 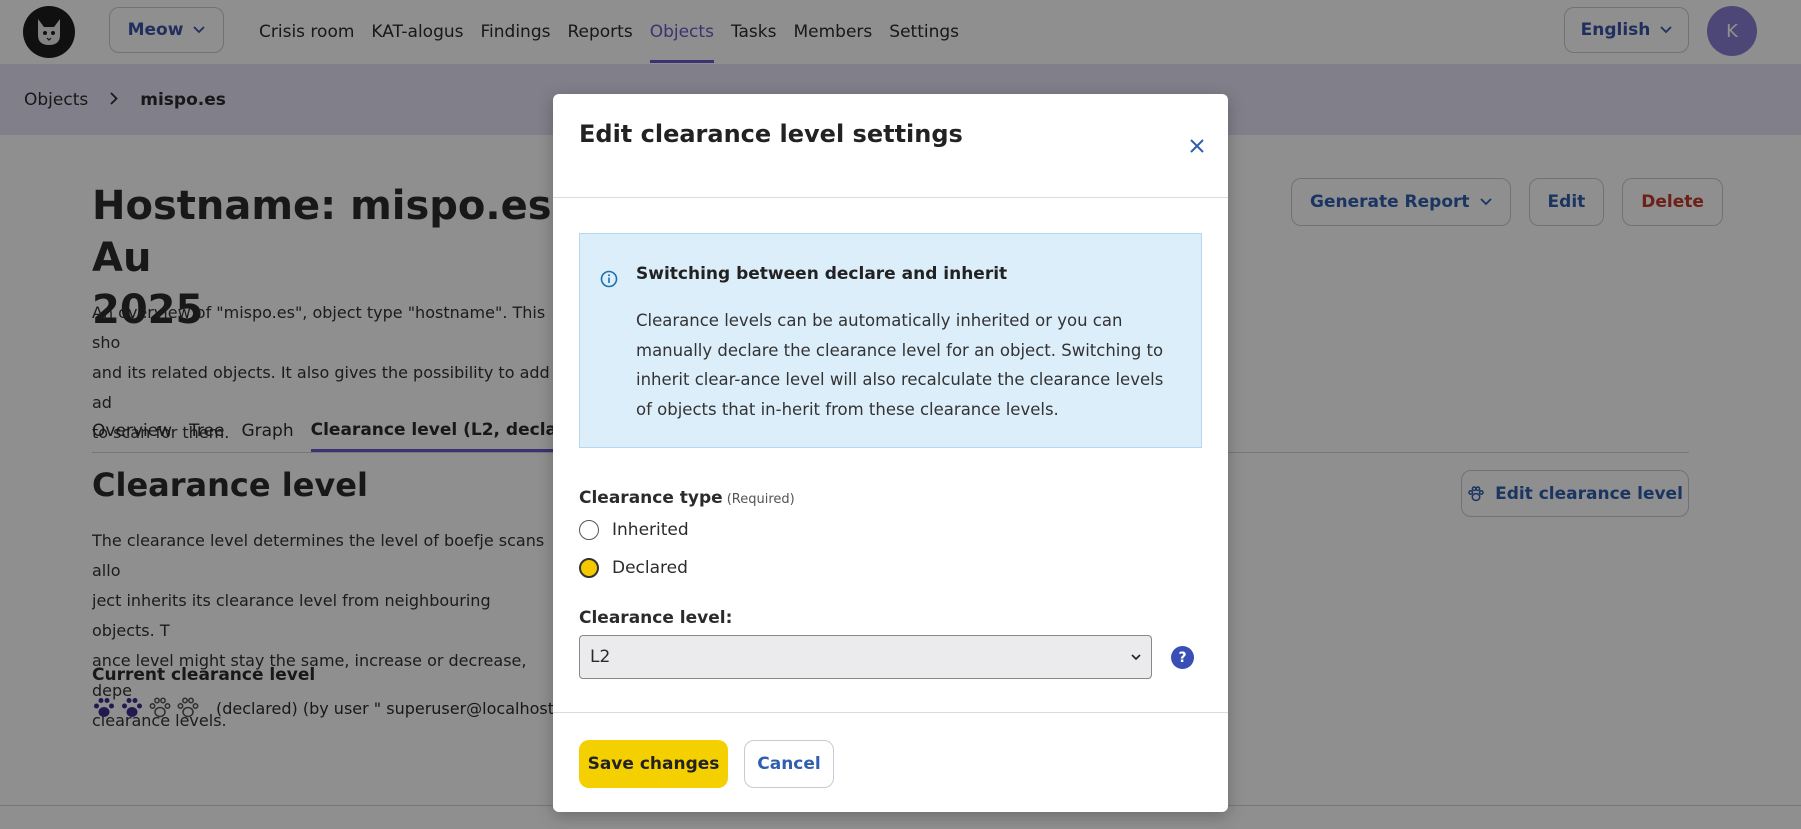 What do you see at coordinates (600, 657) in the screenshot?
I see `clearance-level-selected-value: L2` at bounding box center [600, 657].